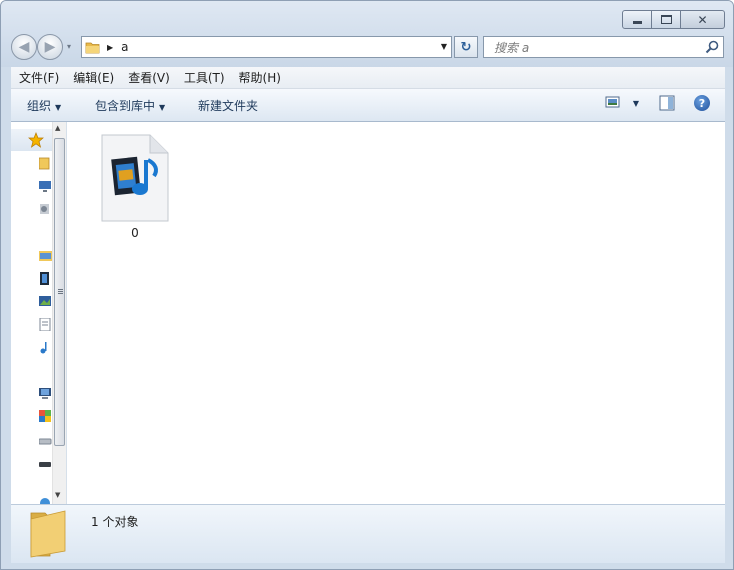  I want to click on address-bar: ▶ a ▼, so click(266, 47).